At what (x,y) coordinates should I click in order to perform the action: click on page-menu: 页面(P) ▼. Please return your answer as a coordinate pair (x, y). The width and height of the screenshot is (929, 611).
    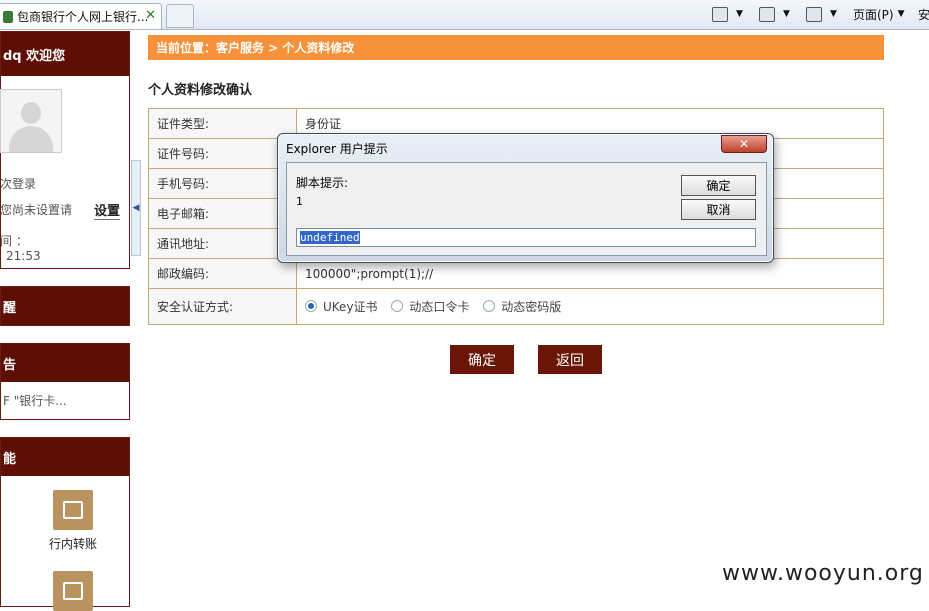
    Looking at the image, I should click on (879, 14).